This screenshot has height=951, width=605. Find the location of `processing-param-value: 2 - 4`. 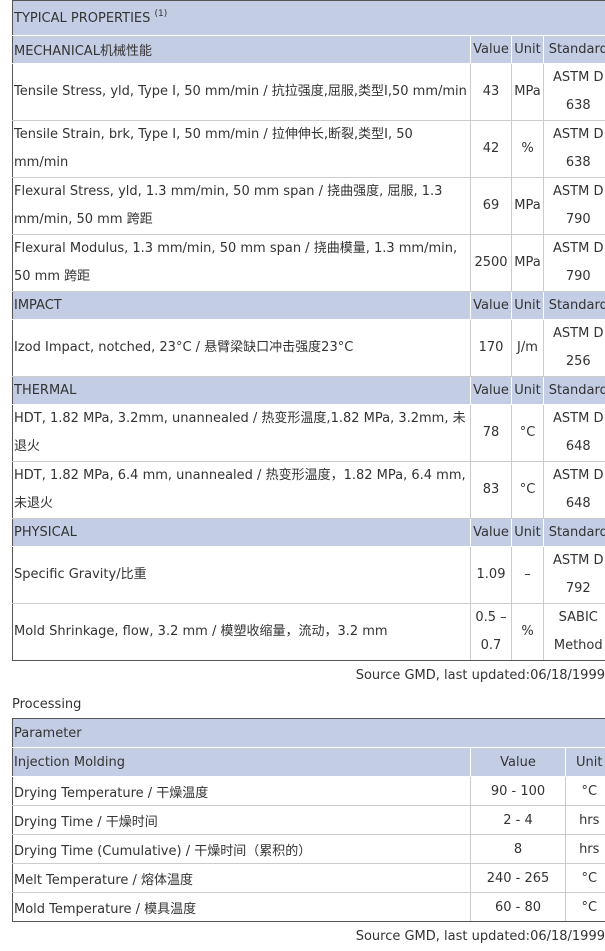

processing-param-value: 2 - 4 is located at coordinates (518, 820).